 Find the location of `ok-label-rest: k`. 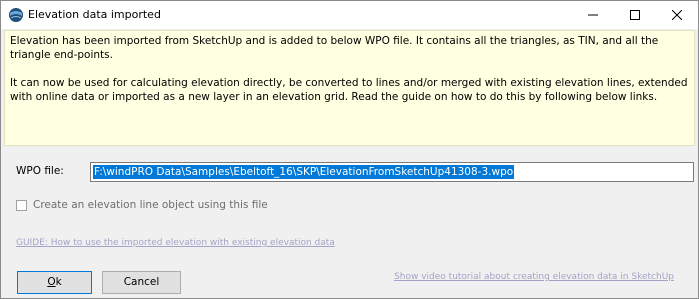

ok-label-rest: k is located at coordinates (58, 282).